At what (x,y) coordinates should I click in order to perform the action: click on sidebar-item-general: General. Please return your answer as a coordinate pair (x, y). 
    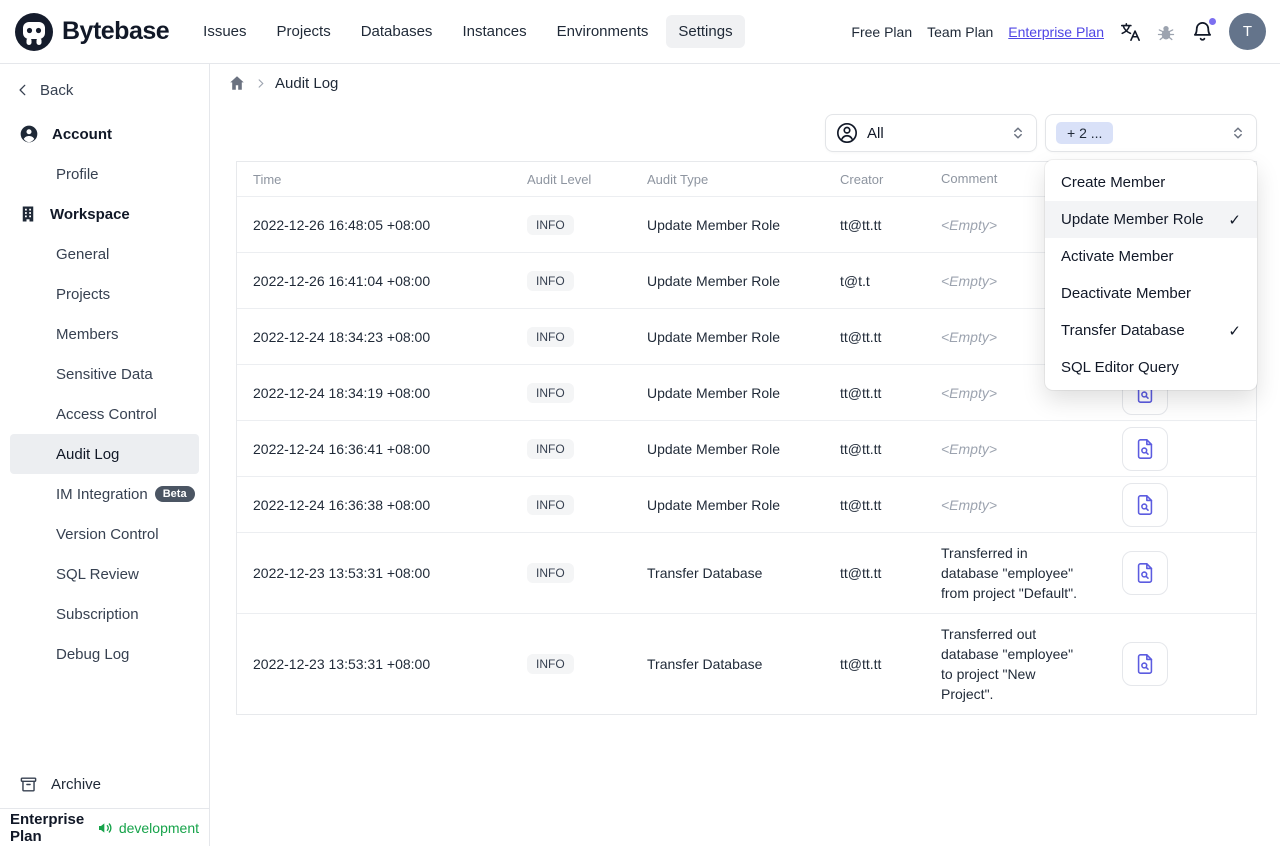
    Looking at the image, I should click on (104, 254).